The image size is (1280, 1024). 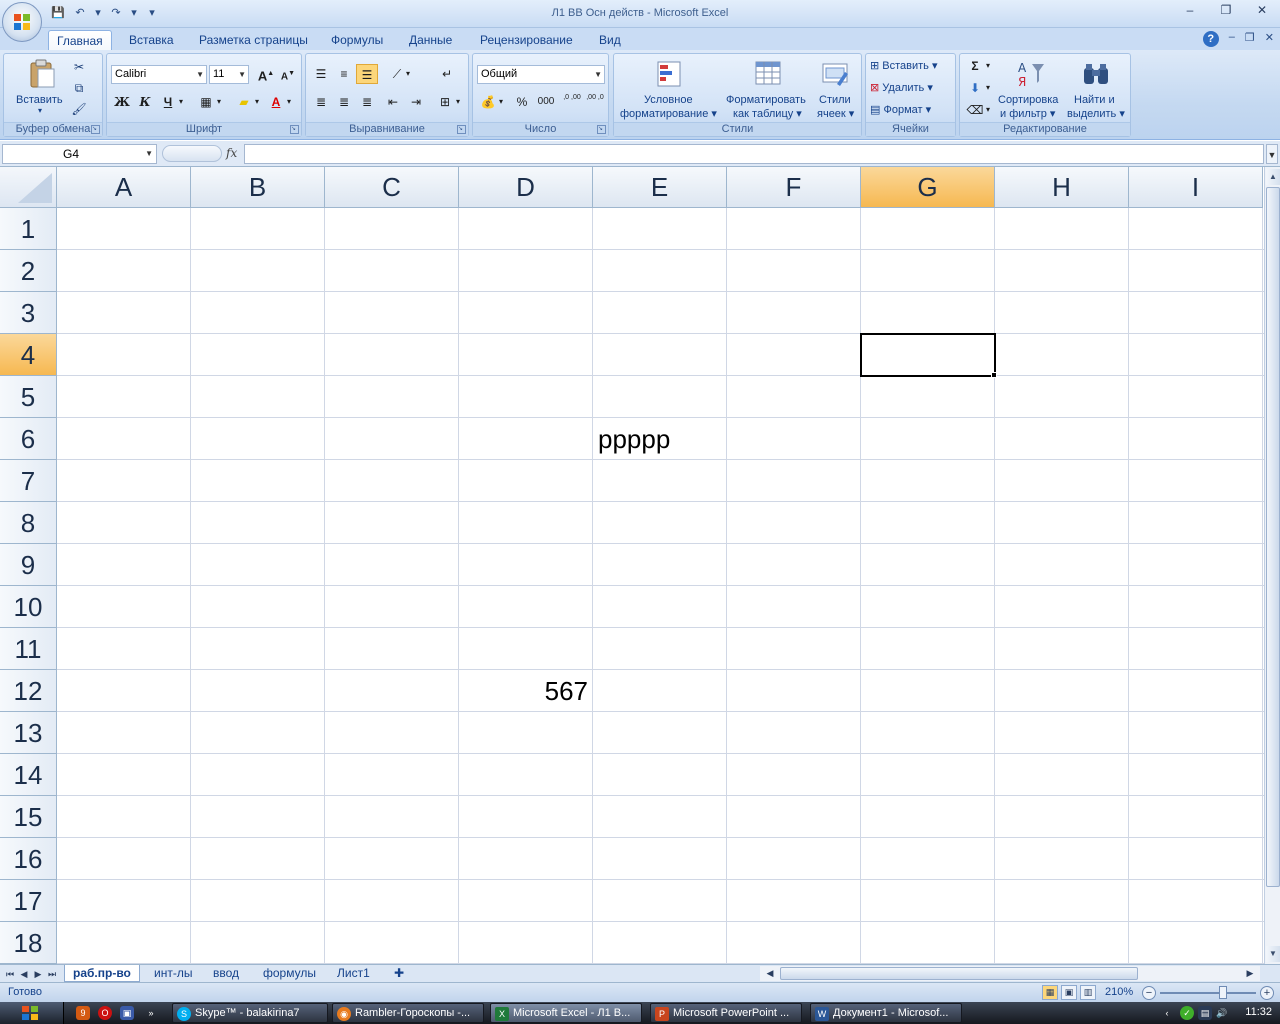 I want to click on cell-styles-label-1: Стили, so click(x=835, y=100).